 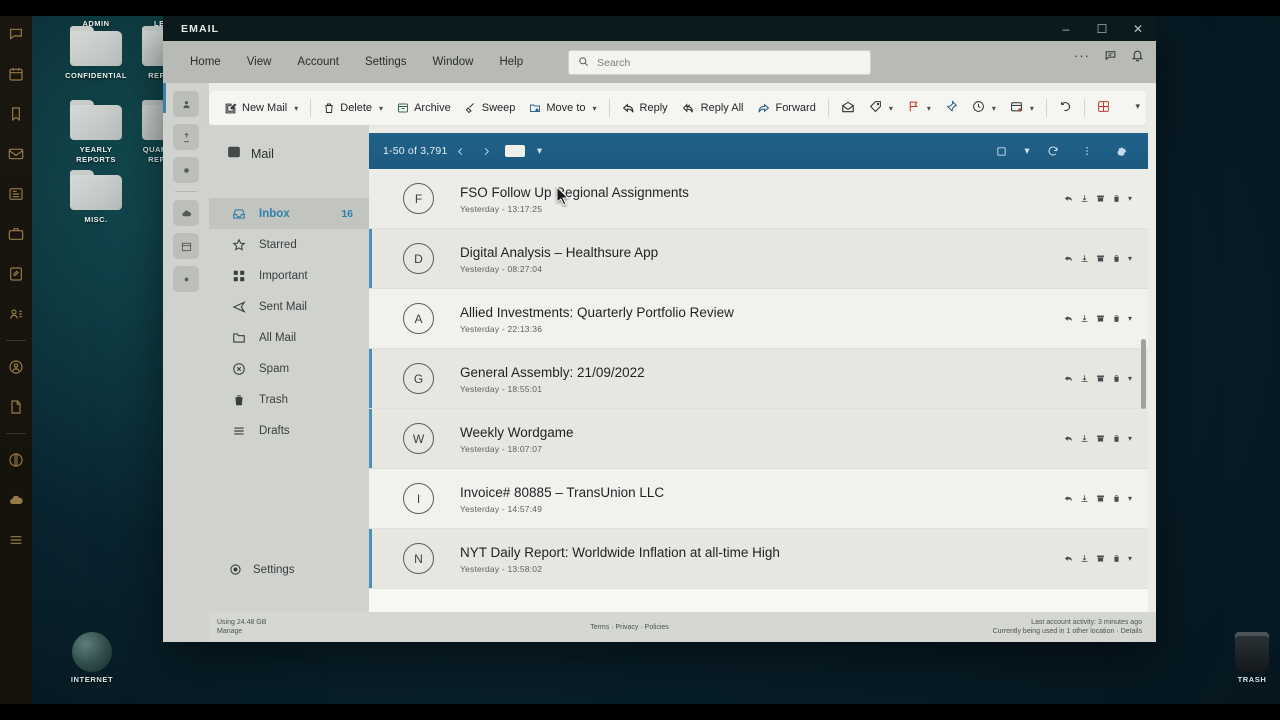 I want to click on snooze-button: ▾, so click(x=984, y=108).